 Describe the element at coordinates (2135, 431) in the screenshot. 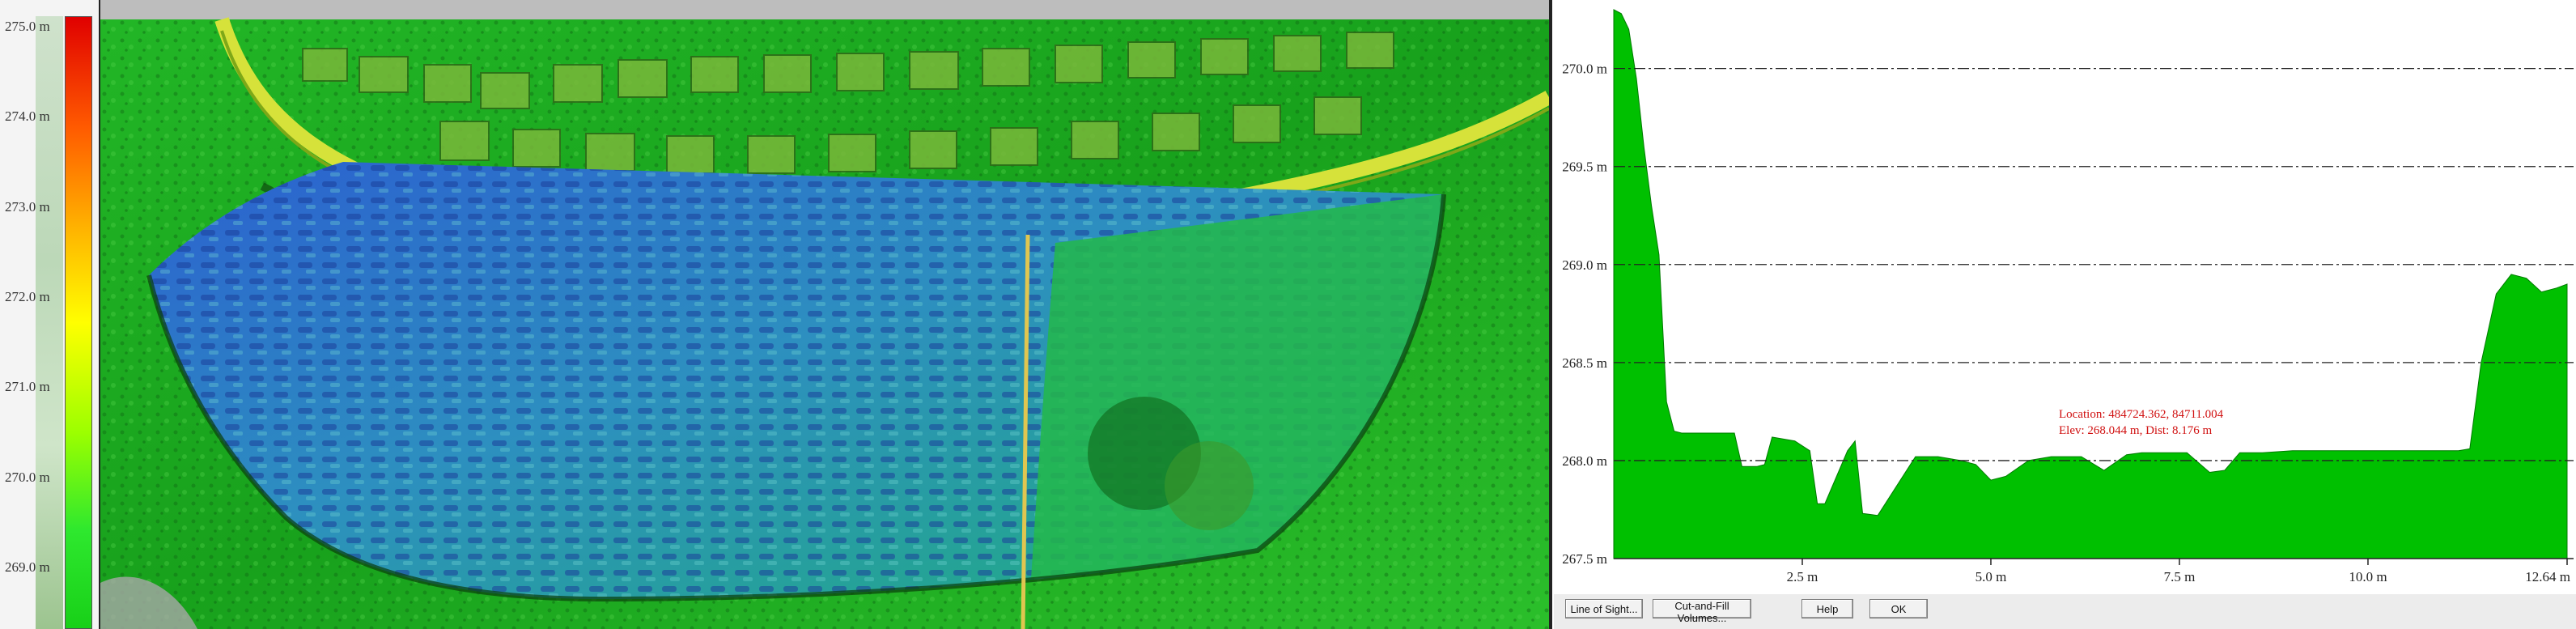

I see `cursor-elevation-readout: Elev: 268.044 m, Dist: 8.176 m` at that location.